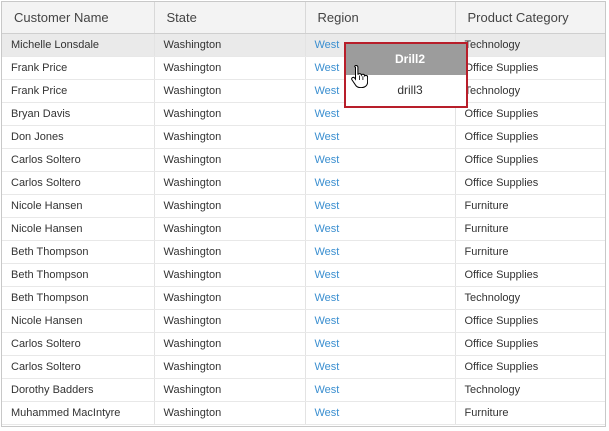  What do you see at coordinates (78, 114) in the screenshot?
I see `cell-customer-name: Bryan Davis` at bounding box center [78, 114].